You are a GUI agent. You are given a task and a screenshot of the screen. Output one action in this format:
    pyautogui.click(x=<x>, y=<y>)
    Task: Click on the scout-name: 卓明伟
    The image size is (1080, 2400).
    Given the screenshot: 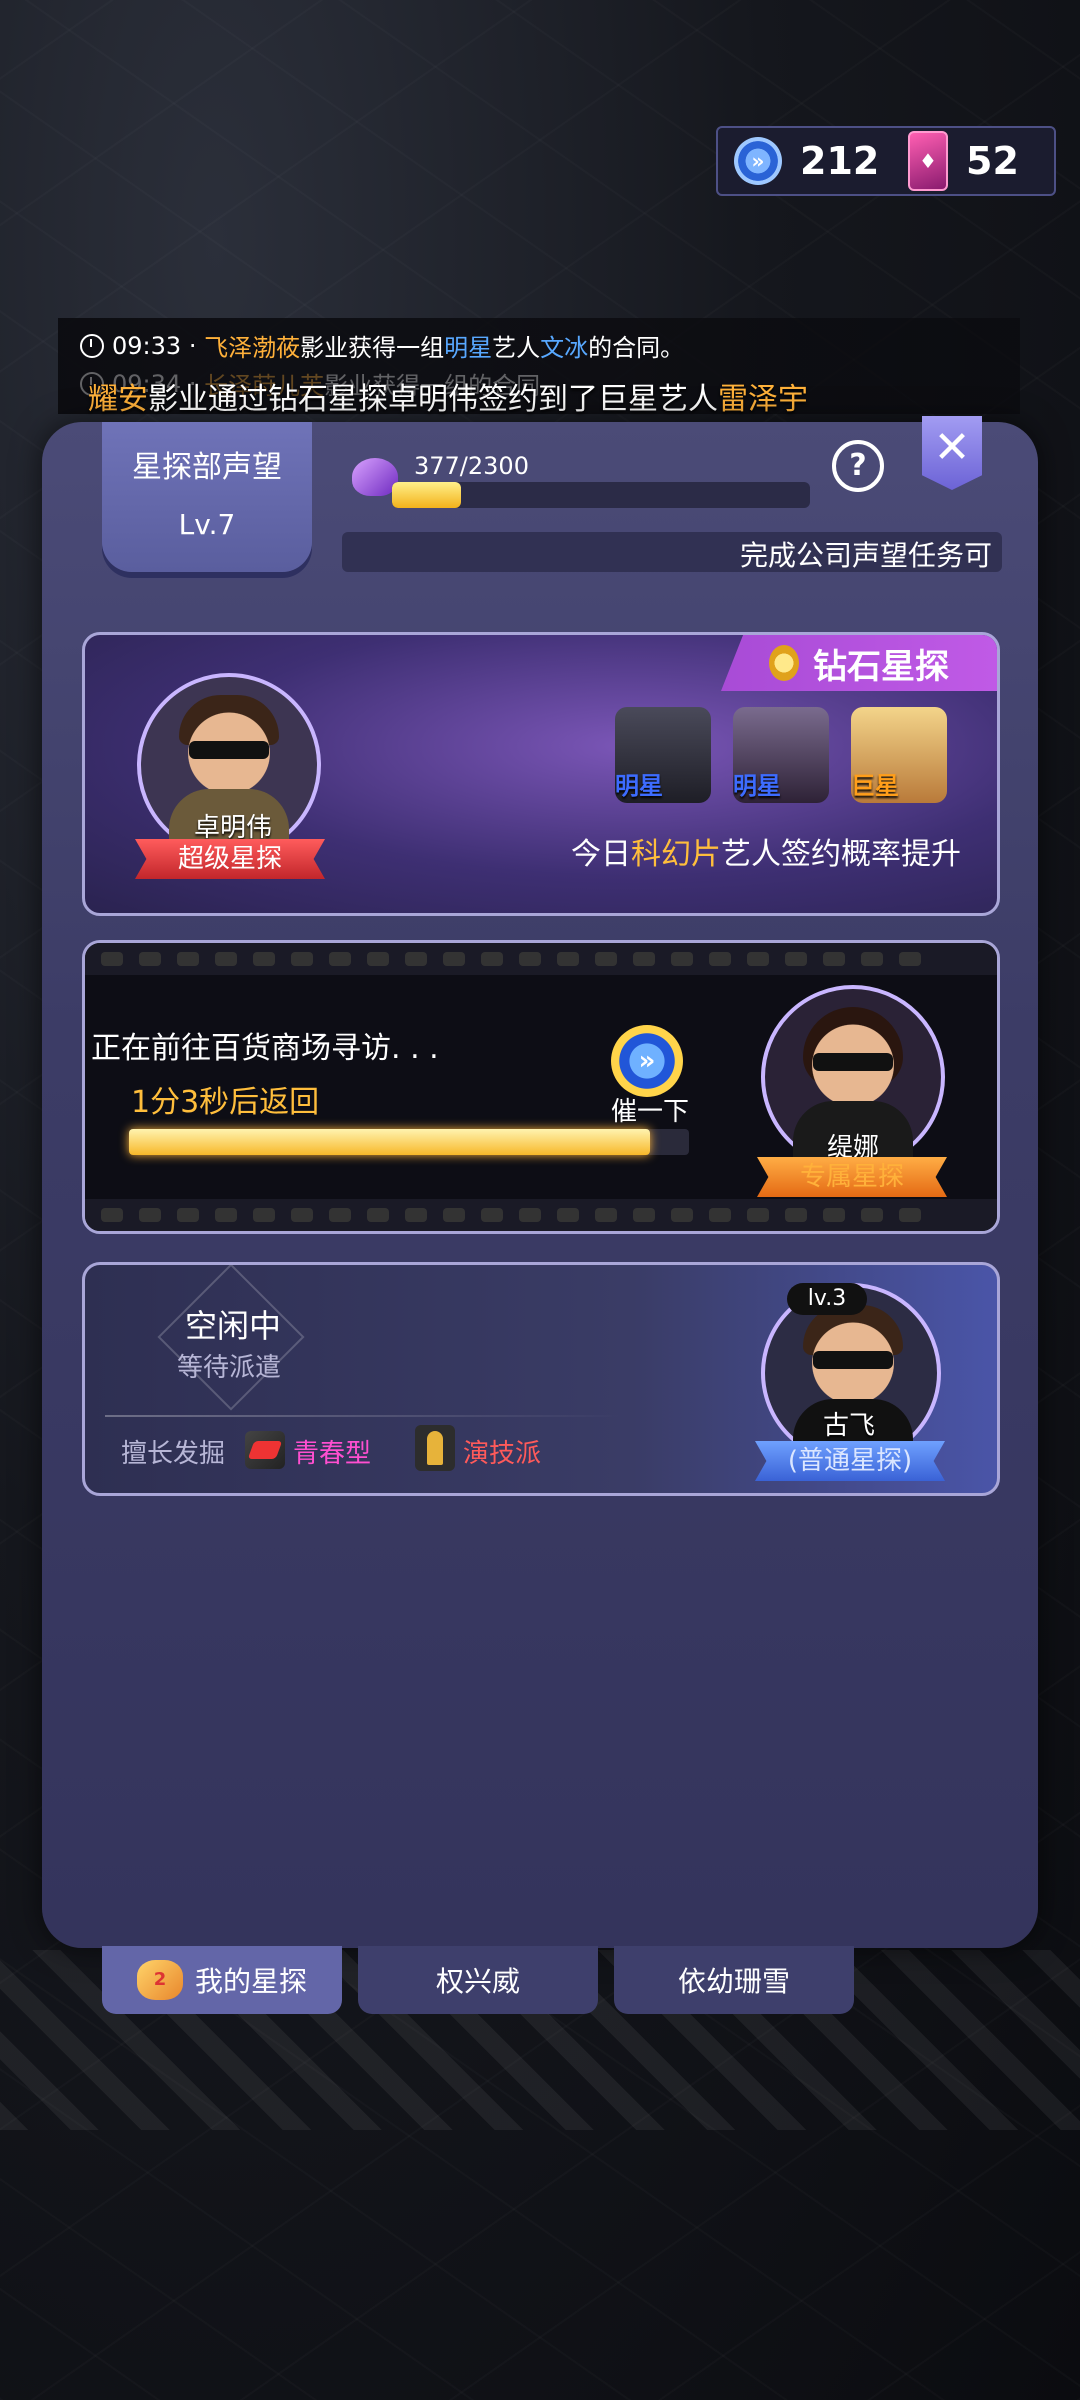 What is the action you would take?
    pyautogui.click(x=232, y=828)
    